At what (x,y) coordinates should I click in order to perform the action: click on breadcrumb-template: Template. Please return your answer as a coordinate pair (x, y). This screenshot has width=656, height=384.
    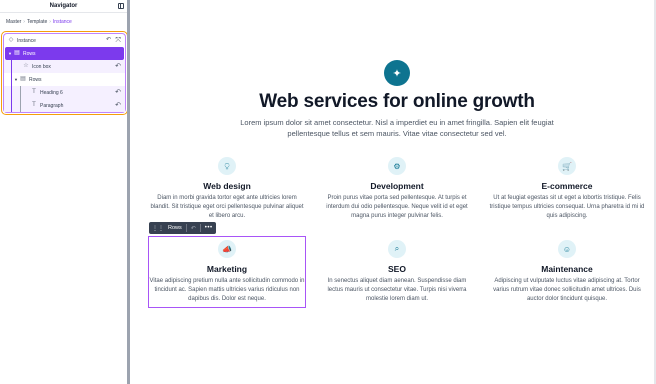
    Looking at the image, I should click on (37, 22).